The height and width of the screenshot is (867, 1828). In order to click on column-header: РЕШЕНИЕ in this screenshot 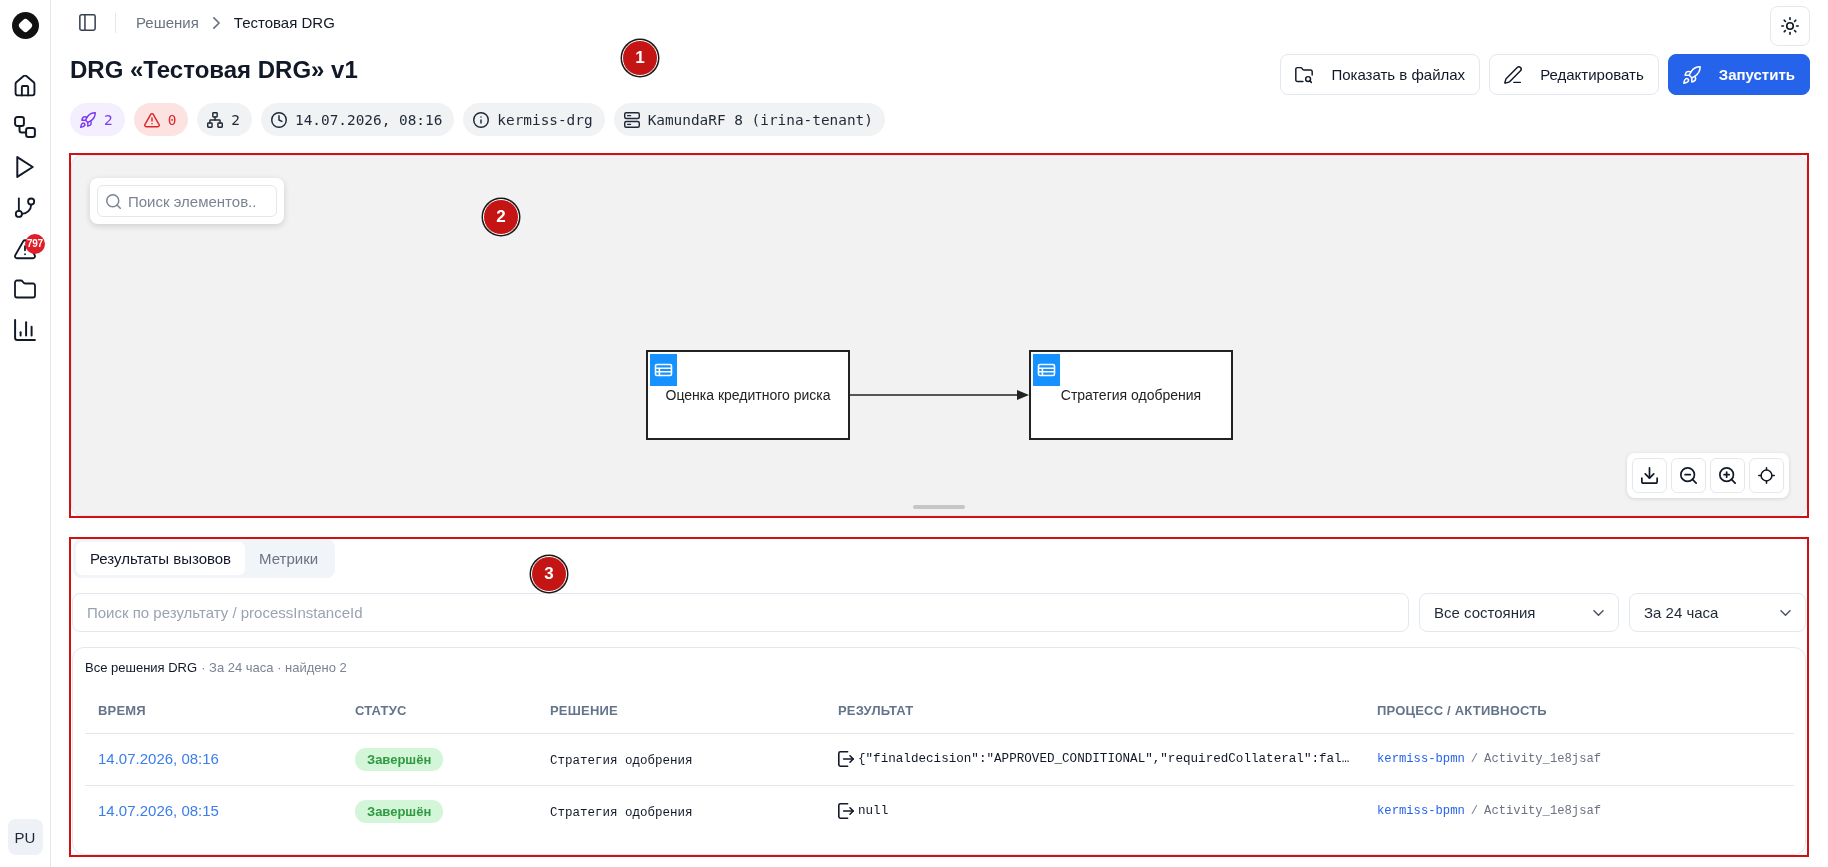, I will do `click(584, 710)`.